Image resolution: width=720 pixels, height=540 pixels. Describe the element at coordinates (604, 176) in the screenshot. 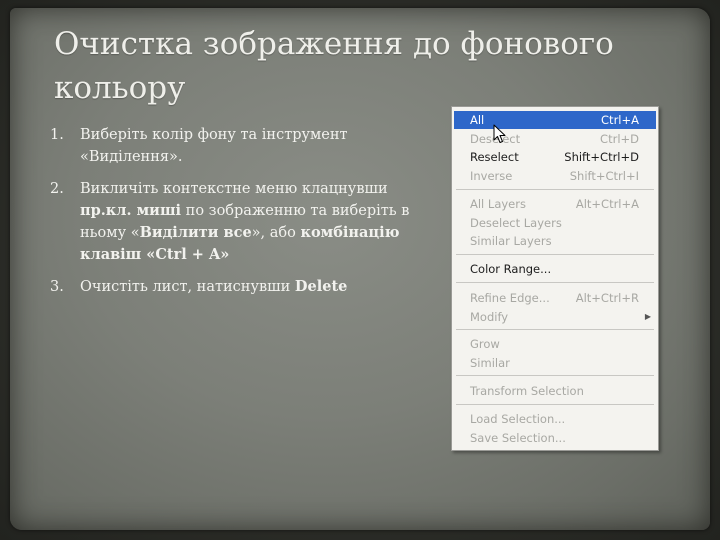

I see `menu-item-shortcut: Shift+Ctrl+I` at that location.